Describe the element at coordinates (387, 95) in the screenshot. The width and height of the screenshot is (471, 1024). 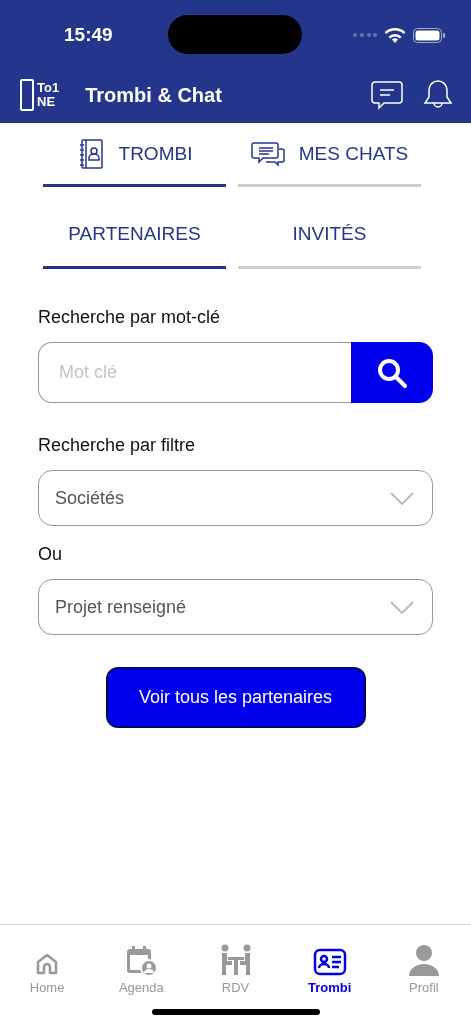
I see `message-icon` at that location.